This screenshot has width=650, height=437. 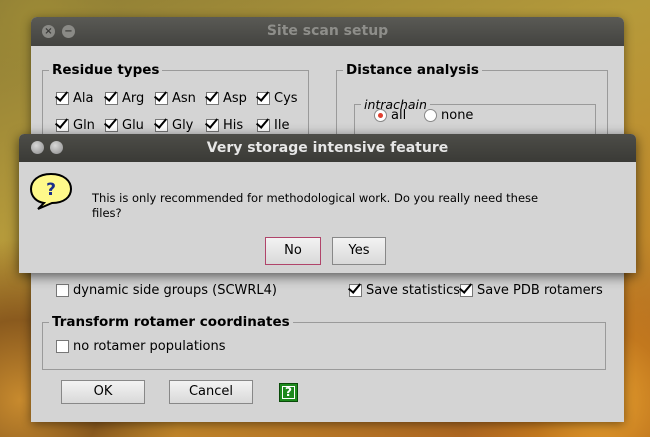 I want to click on residue-checkbox-cys: Cys, so click(x=277, y=98).